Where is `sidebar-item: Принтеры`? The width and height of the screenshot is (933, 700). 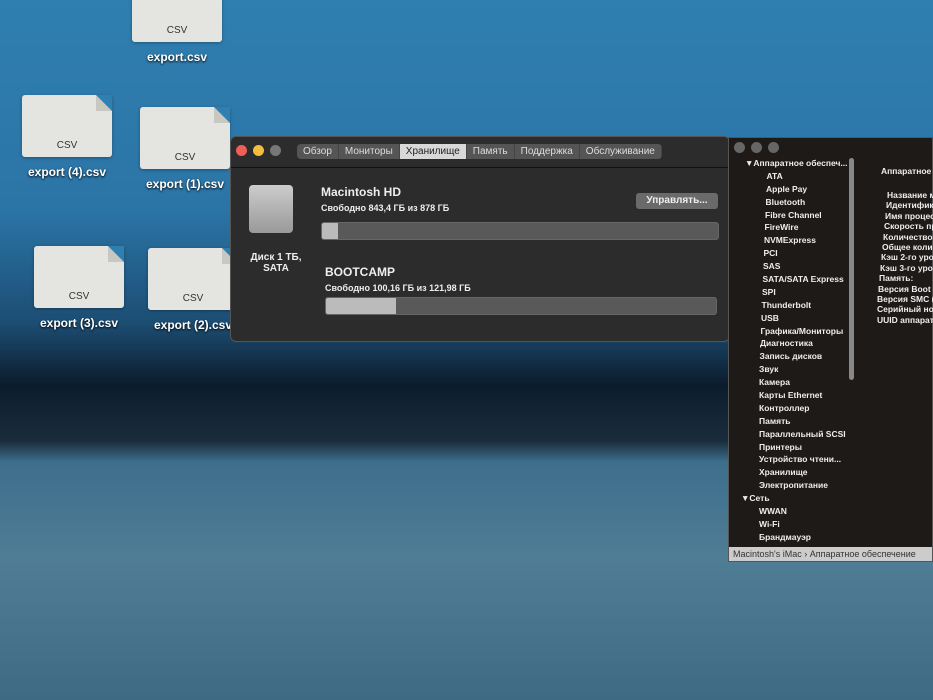
sidebar-item: Принтеры is located at coordinates (795, 448).